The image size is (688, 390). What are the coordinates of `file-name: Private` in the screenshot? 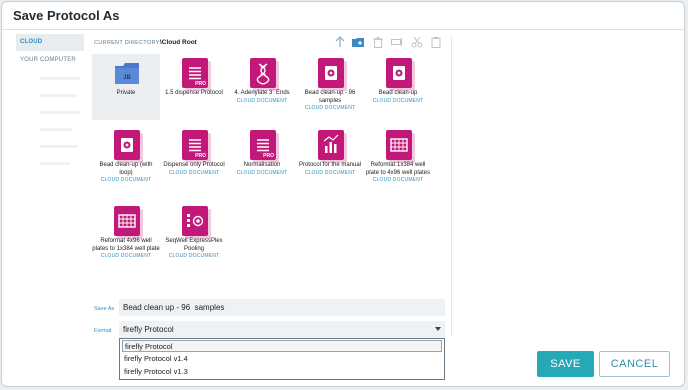 It's located at (126, 93).